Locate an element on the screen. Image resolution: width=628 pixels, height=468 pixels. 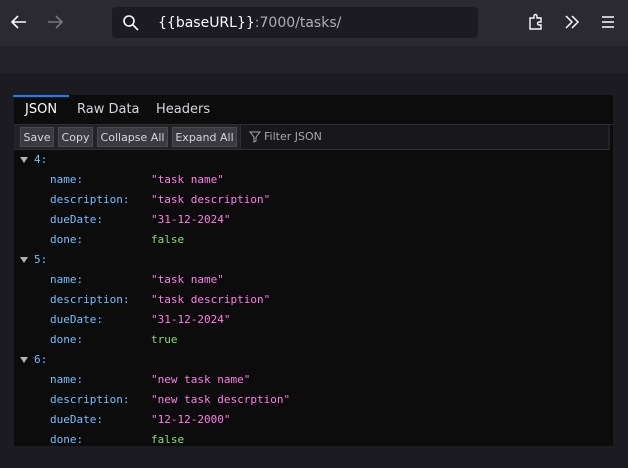
field-value: "new task name" is located at coordinates (201, 379).